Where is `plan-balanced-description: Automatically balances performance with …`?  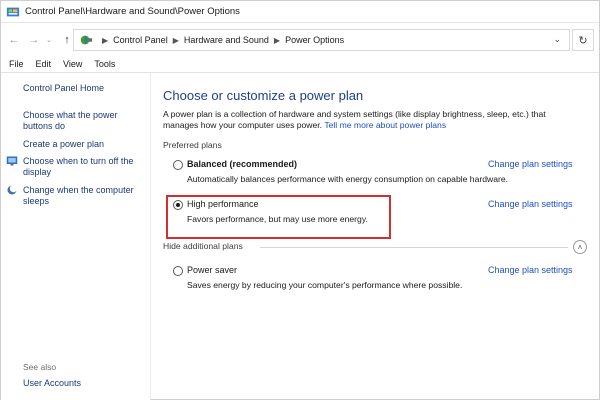 plan-balanced-description: Automatically balances performance with … is located at coordinates (348, 179).